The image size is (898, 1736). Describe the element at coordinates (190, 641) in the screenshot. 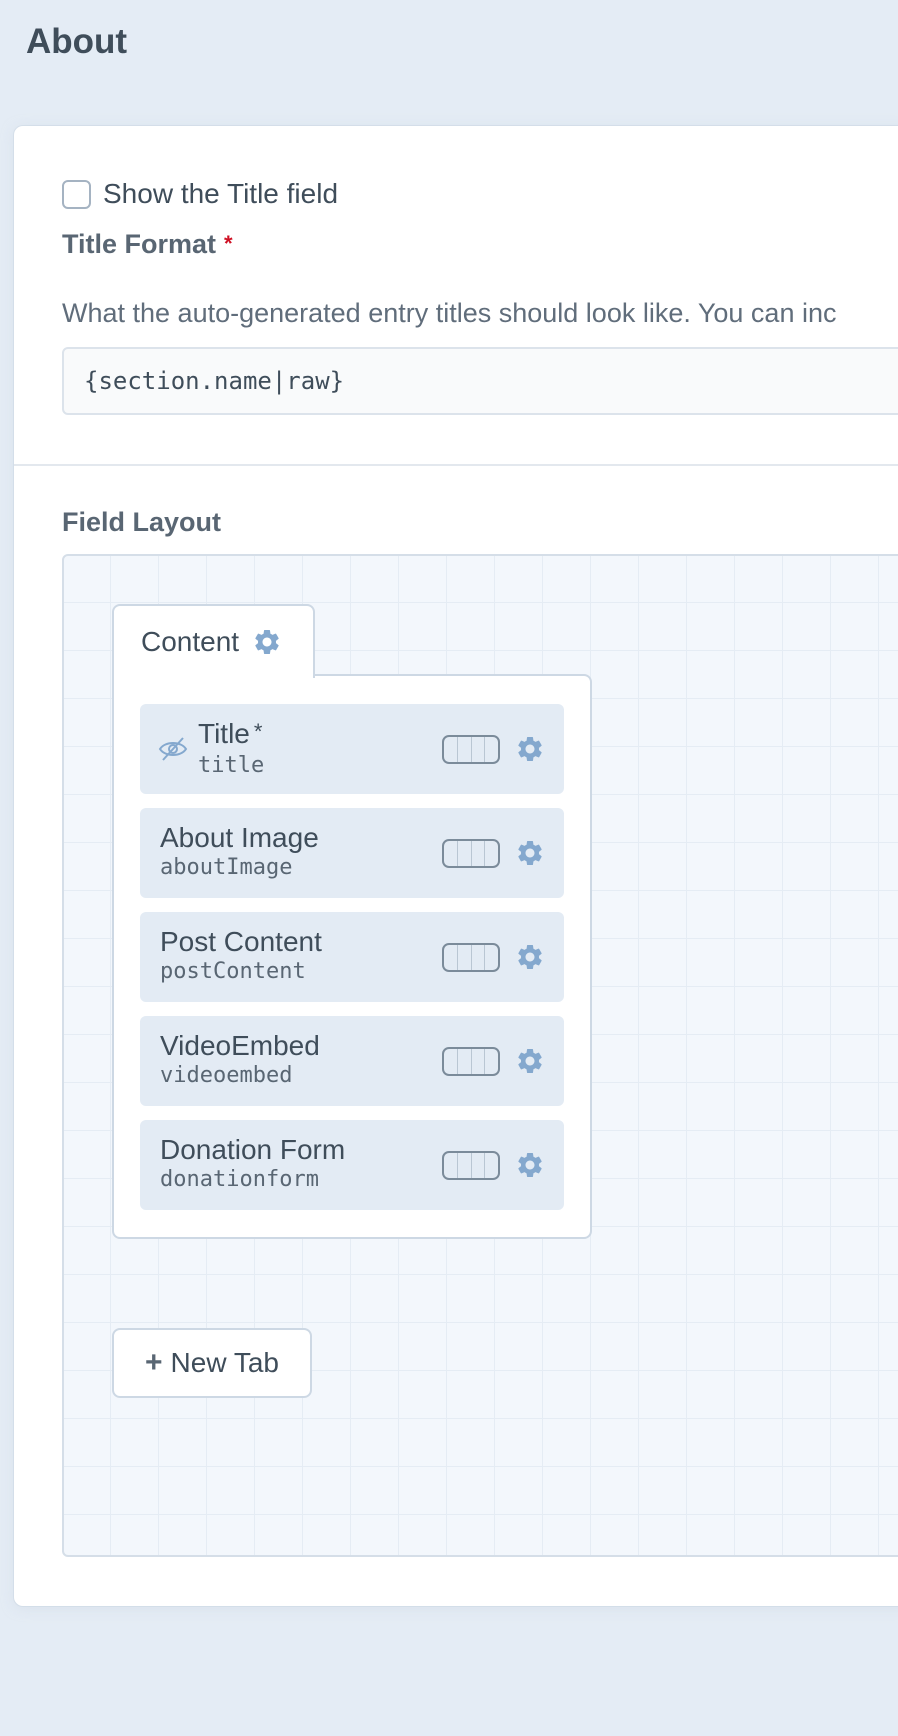

I see `tab-content-label: Content` at that location.